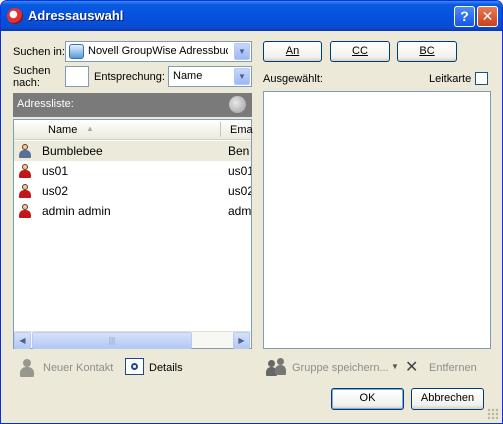 The width and height of the screenshot is (503, 424). What do you see at coordinates (90, 128) in the screenshot?
I see `sort-ascending-icon: ▲` at bounding box center [90, 128].